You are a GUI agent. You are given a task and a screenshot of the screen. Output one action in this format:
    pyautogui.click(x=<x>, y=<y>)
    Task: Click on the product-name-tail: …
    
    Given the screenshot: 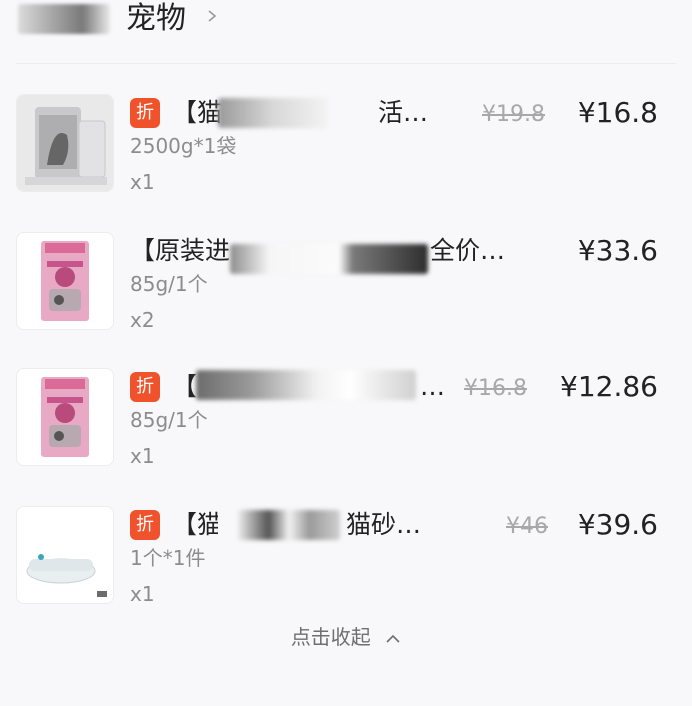 What is the action you would take?
    pyautogui.click(x=432, y=386)
    